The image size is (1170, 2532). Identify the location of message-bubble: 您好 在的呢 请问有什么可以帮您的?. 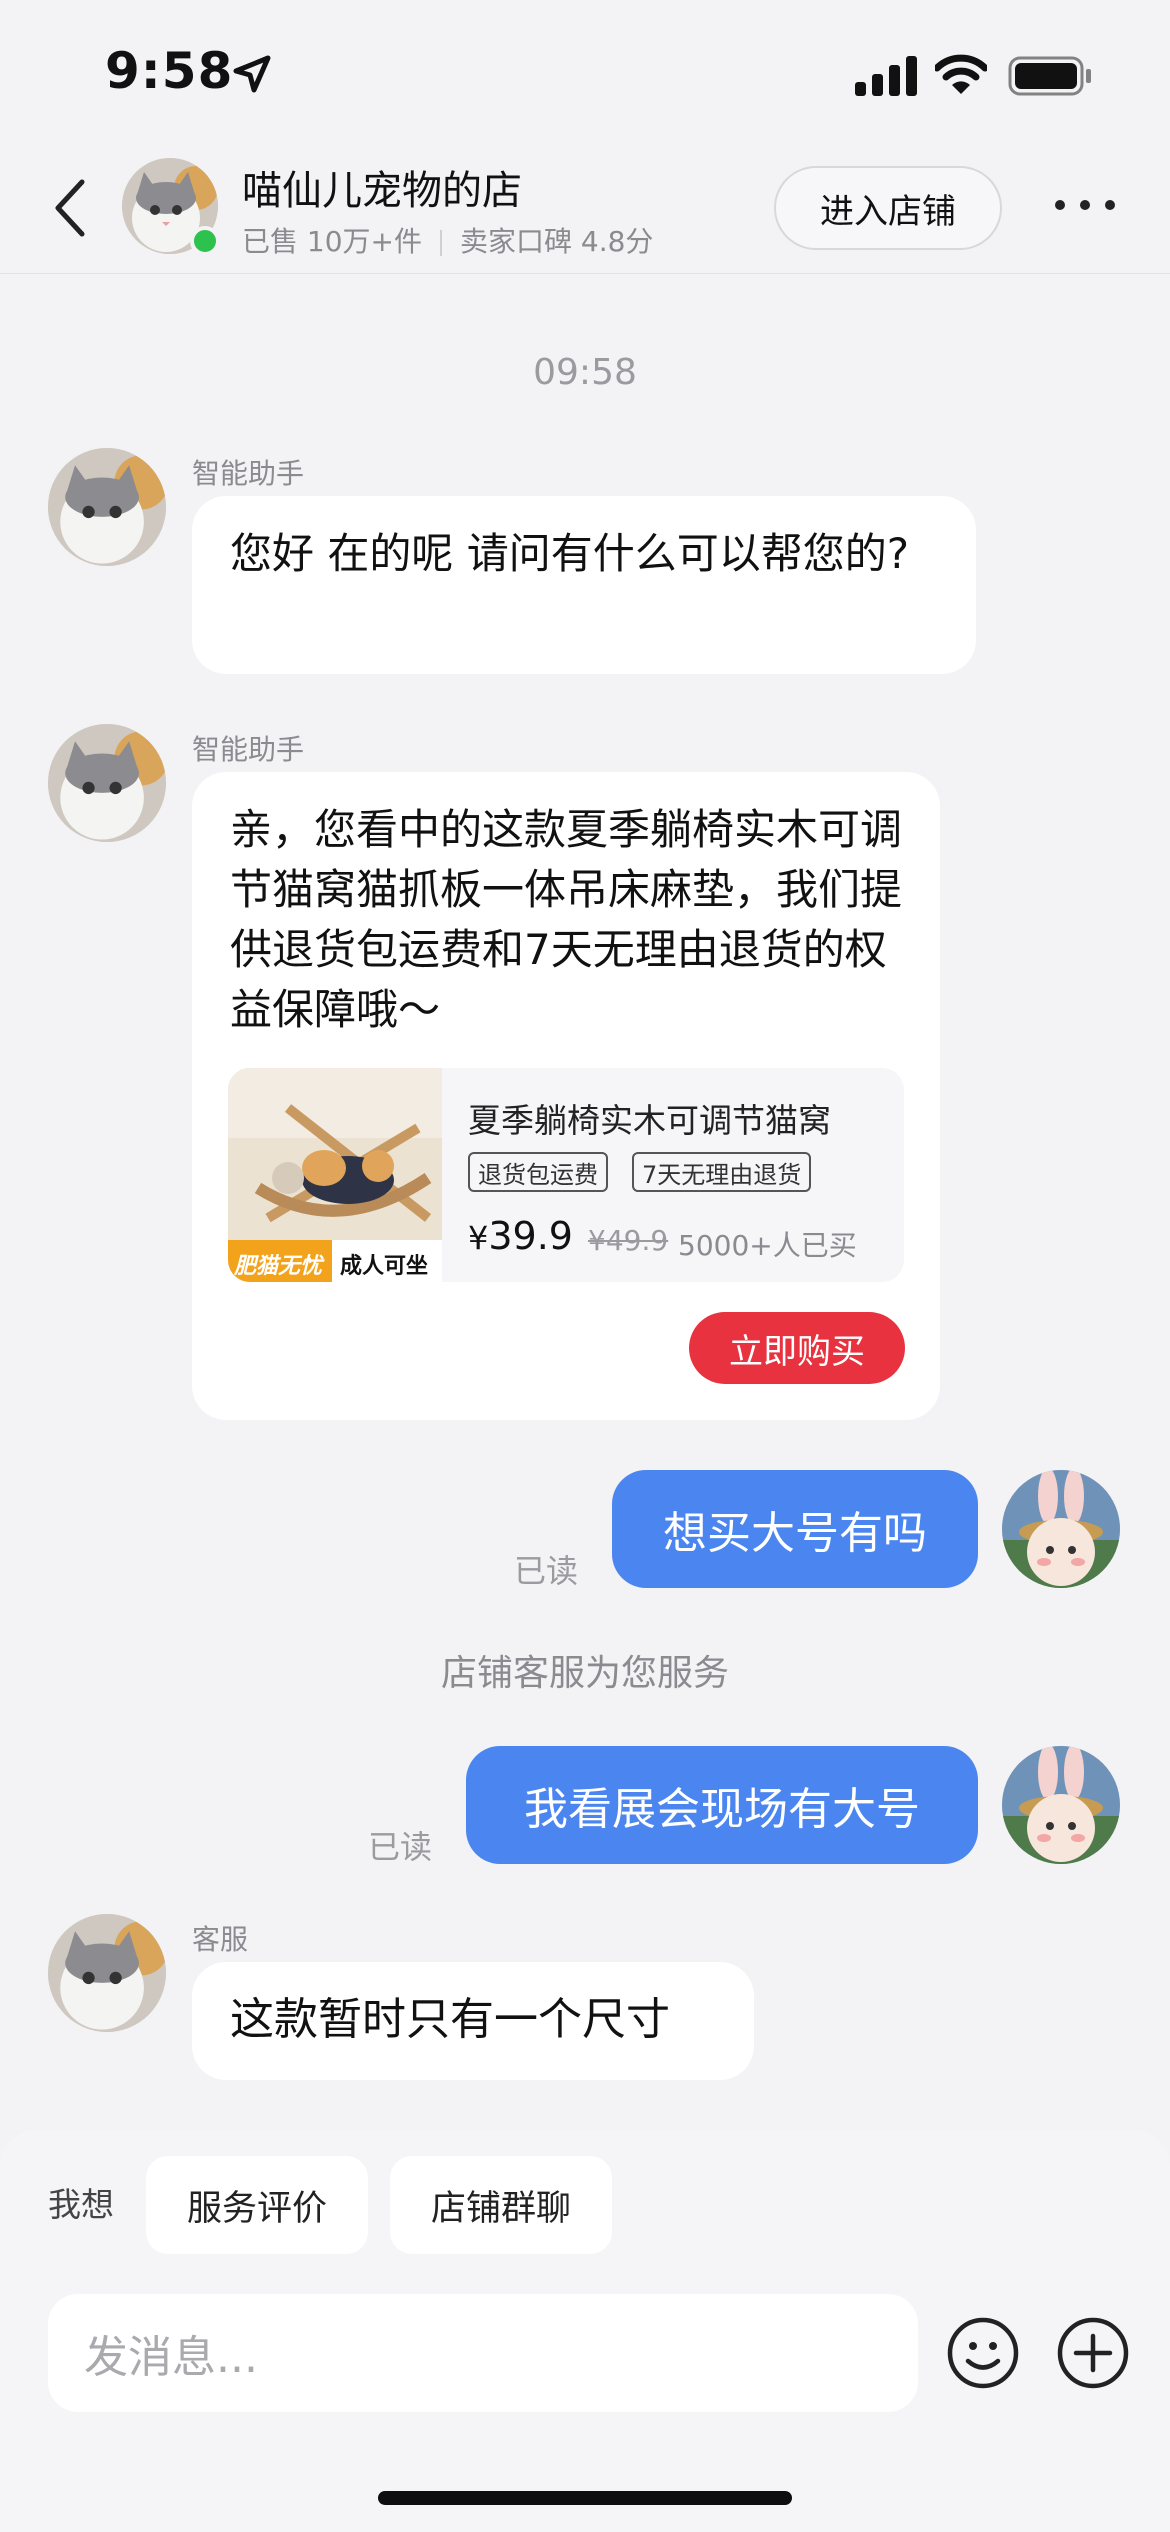
(584, 585).